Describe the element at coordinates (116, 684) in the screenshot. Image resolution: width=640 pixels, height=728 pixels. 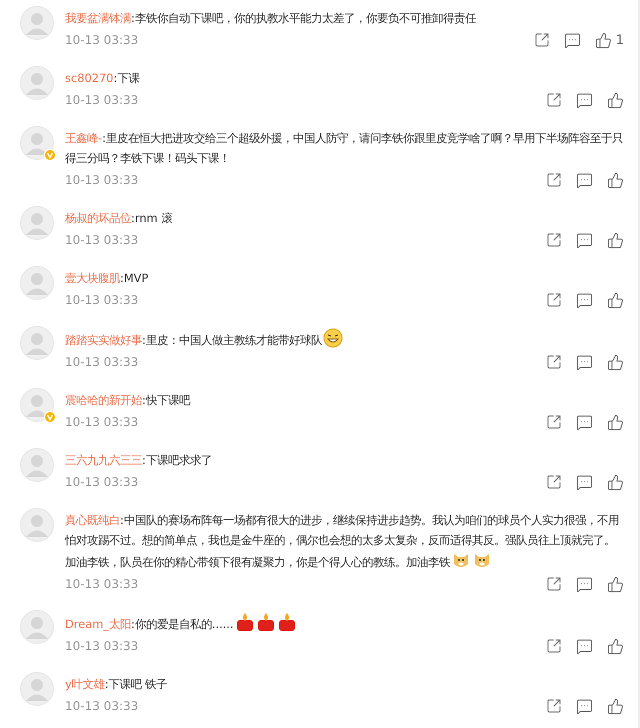
I see `comment-text: y叶文雄:下课吧 铁子` at that location.